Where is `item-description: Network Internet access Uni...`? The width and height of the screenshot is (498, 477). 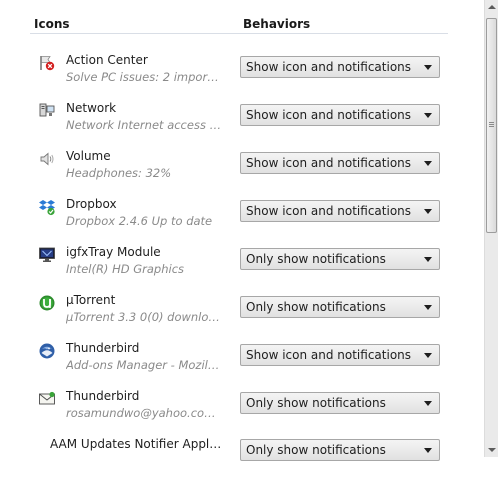
item-description: Network Internet access Uni... is located at coordinates (144, 125).